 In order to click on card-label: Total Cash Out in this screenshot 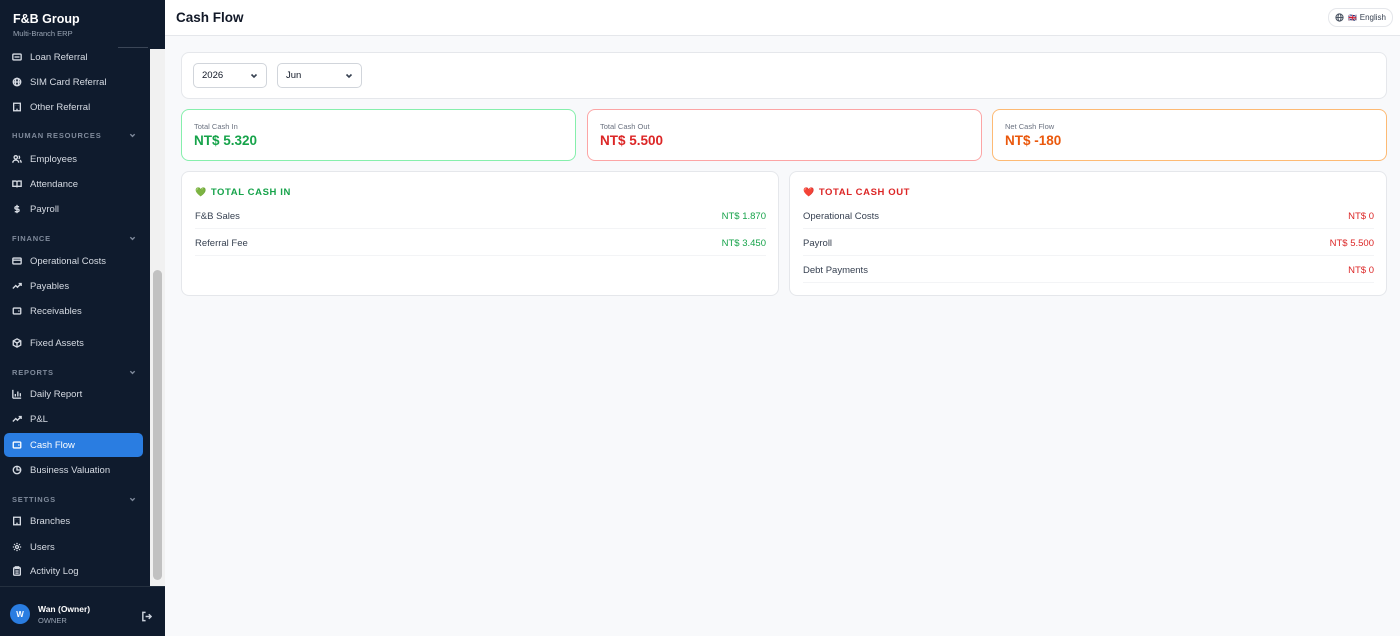, I will do `click(625, 126)`.